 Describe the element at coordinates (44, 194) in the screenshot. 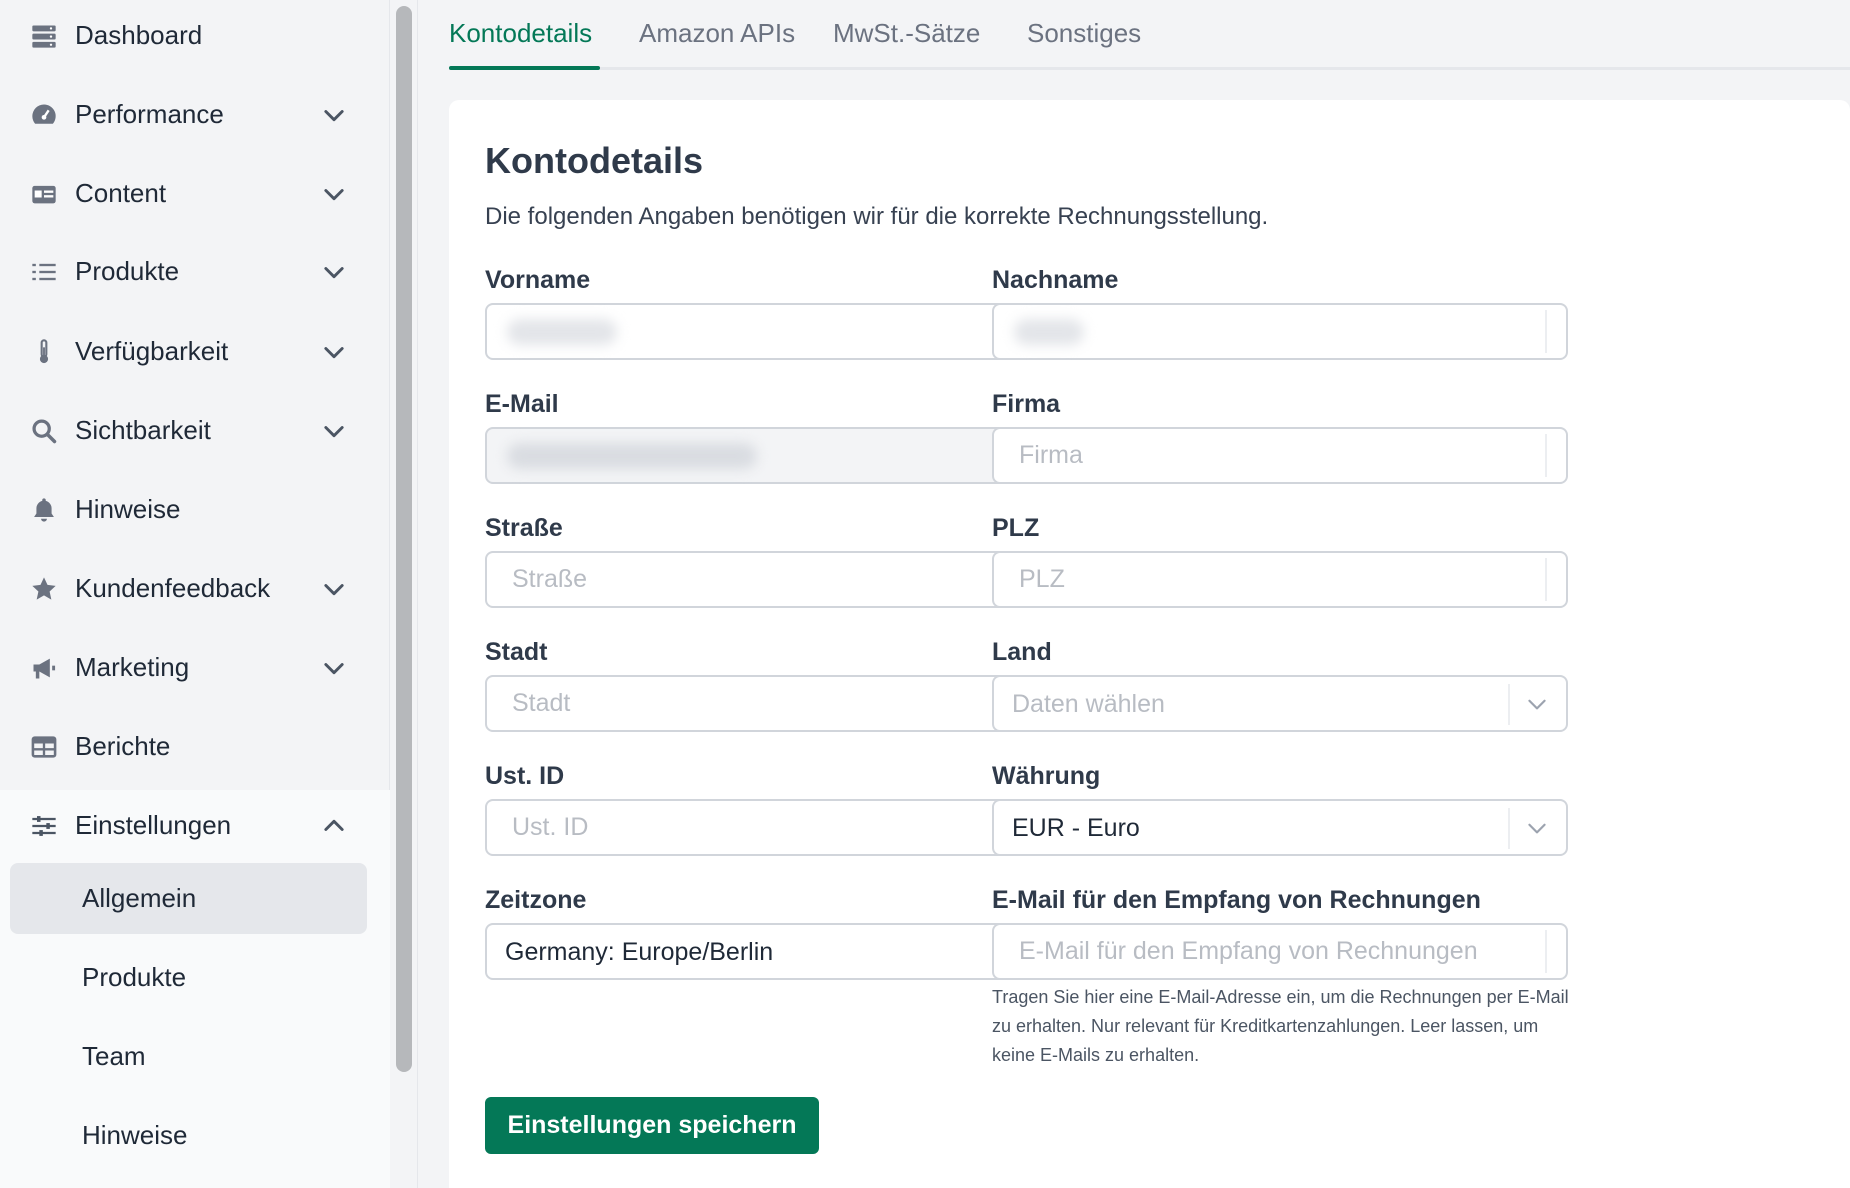

I see `id-card-icon` at that location.